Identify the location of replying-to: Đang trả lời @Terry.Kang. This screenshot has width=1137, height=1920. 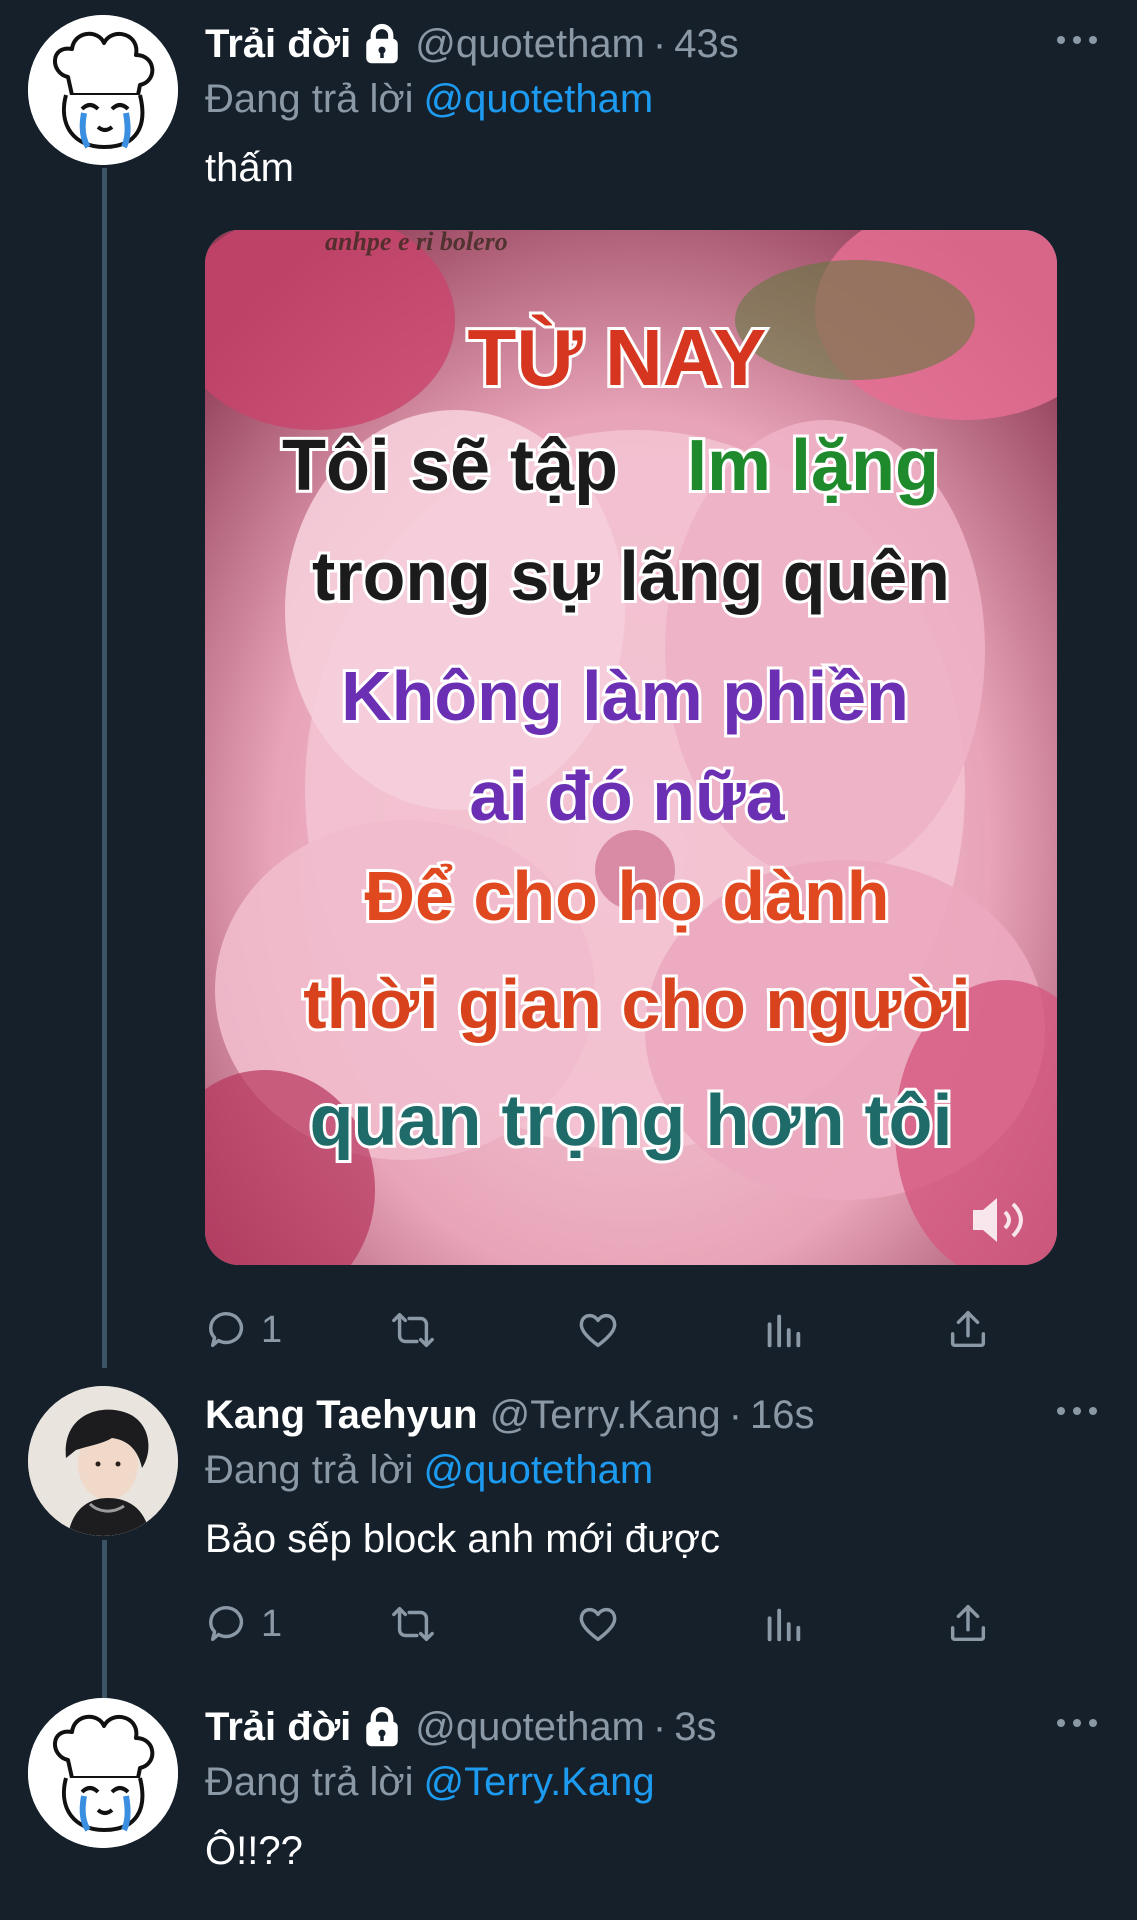
(651, 1782).